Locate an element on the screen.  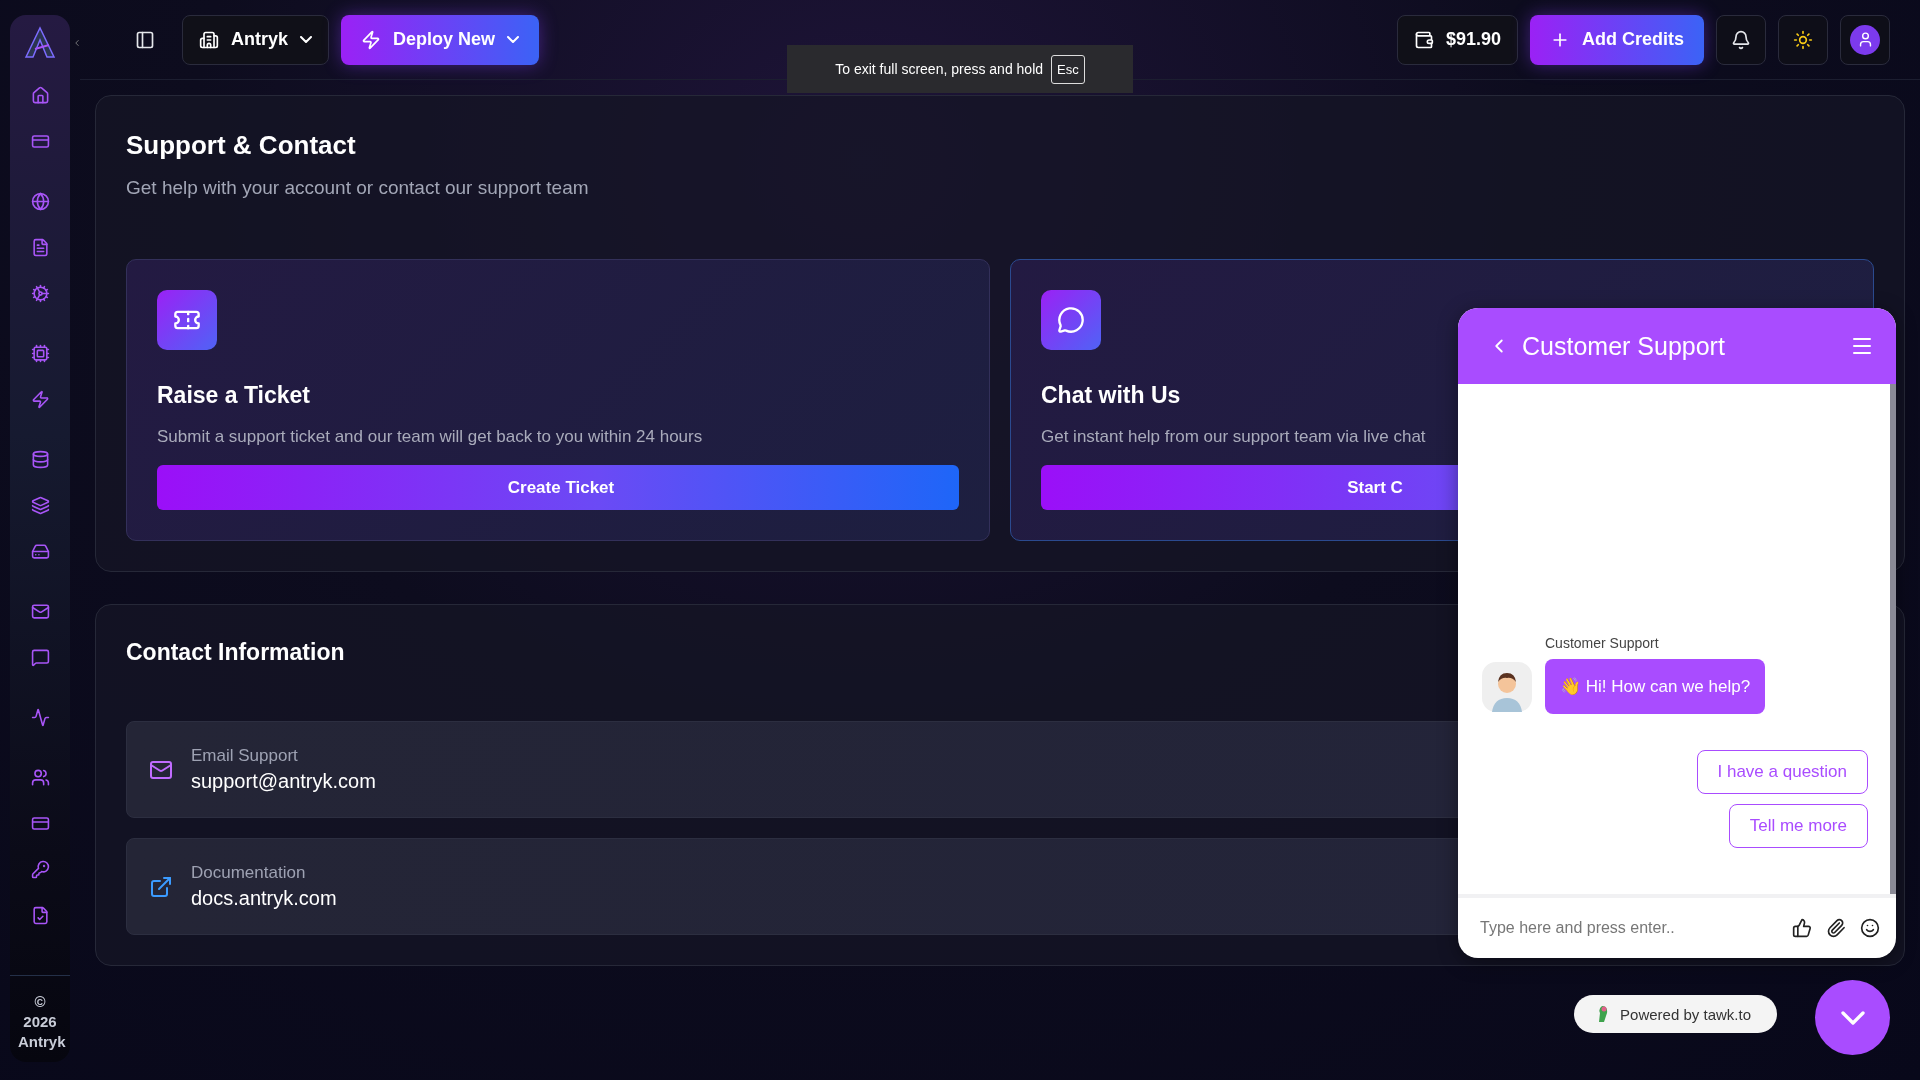
page-title: Support & Contact is located at coordinates (241, 145).